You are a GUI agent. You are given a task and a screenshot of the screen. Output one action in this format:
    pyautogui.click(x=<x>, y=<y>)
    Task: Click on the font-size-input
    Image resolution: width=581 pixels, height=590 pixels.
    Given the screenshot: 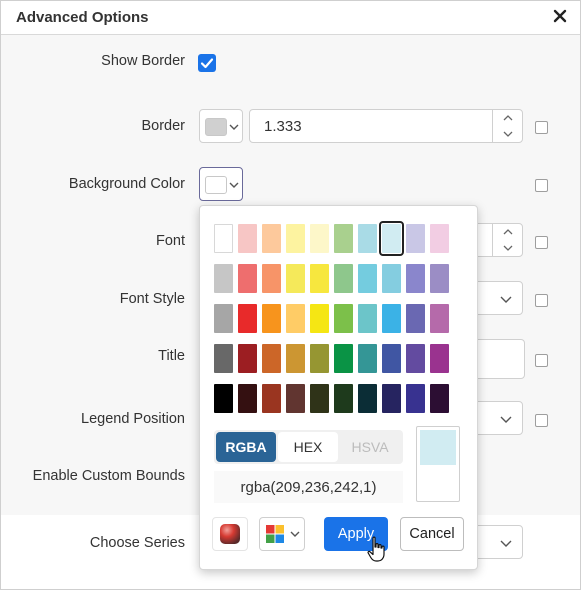 What is the action you would take?
    pyautogui.click(x=497, y=240)
    